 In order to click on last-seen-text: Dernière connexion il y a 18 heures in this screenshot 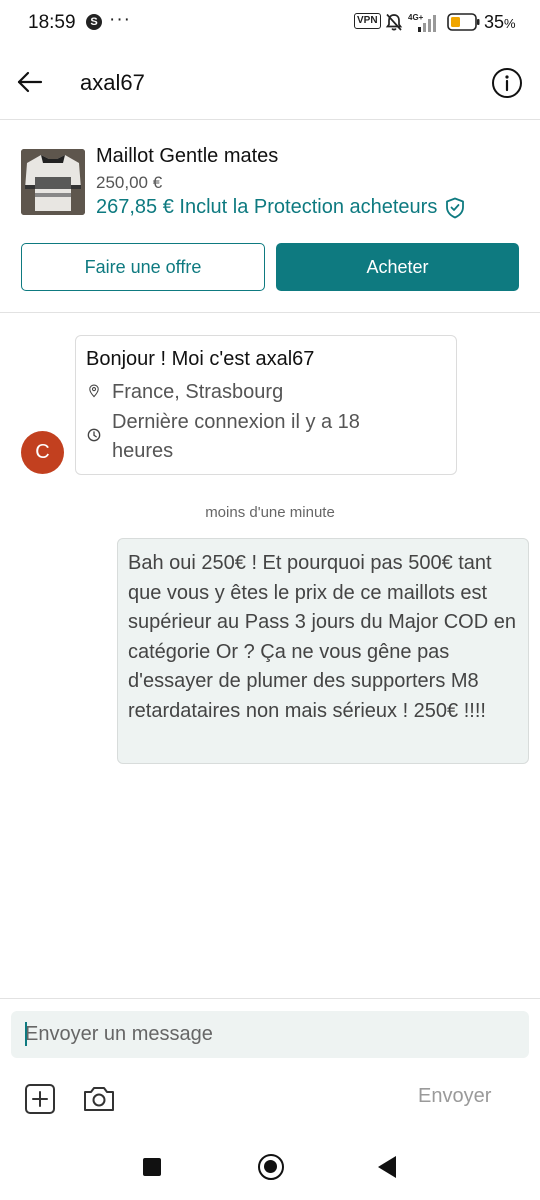, I will do `click(236, 436)`.